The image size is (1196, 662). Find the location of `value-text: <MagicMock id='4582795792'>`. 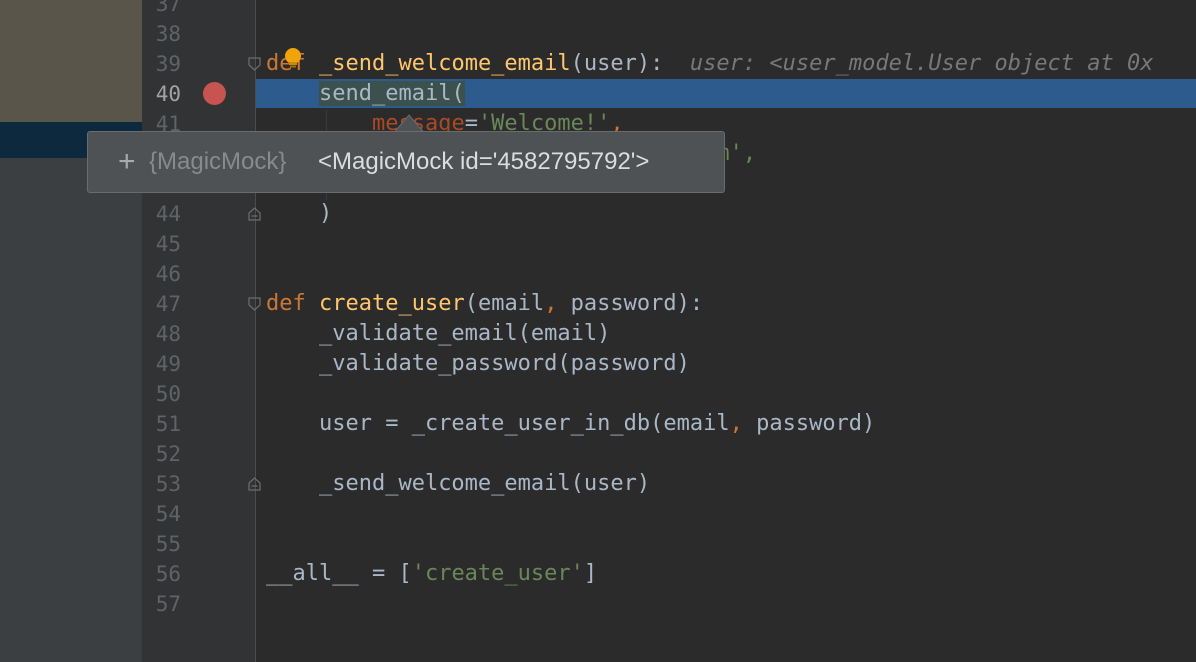

value-text: <MagicMock id='4582795792'> is located at coordinates (484, 161).